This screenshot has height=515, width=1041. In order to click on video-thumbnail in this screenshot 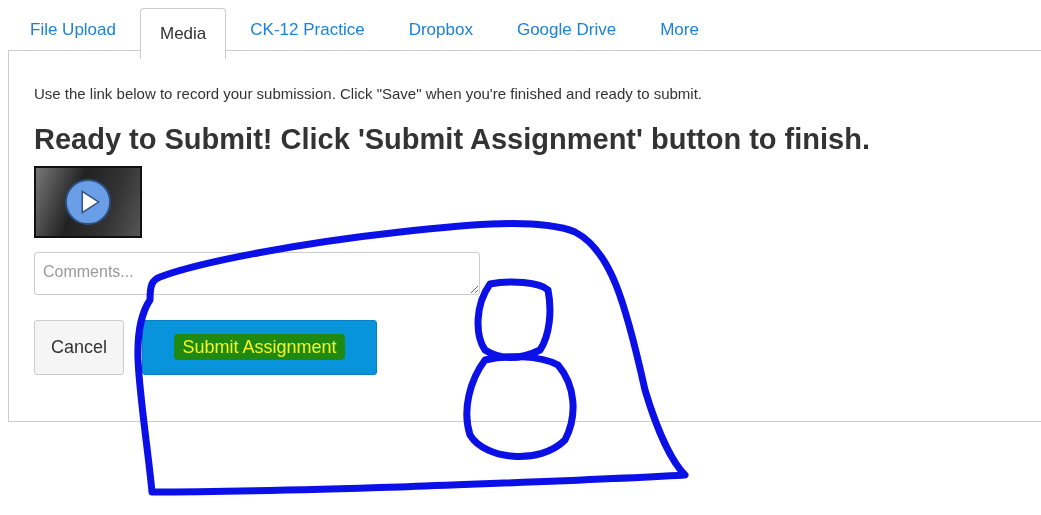, I will do `click(88, 202)`.